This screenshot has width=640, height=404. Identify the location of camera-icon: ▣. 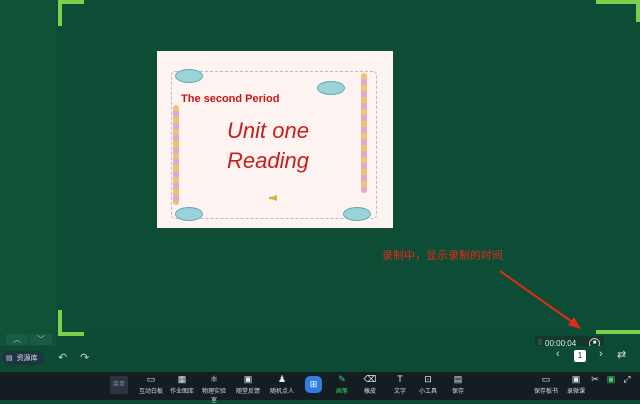
(611, 379).